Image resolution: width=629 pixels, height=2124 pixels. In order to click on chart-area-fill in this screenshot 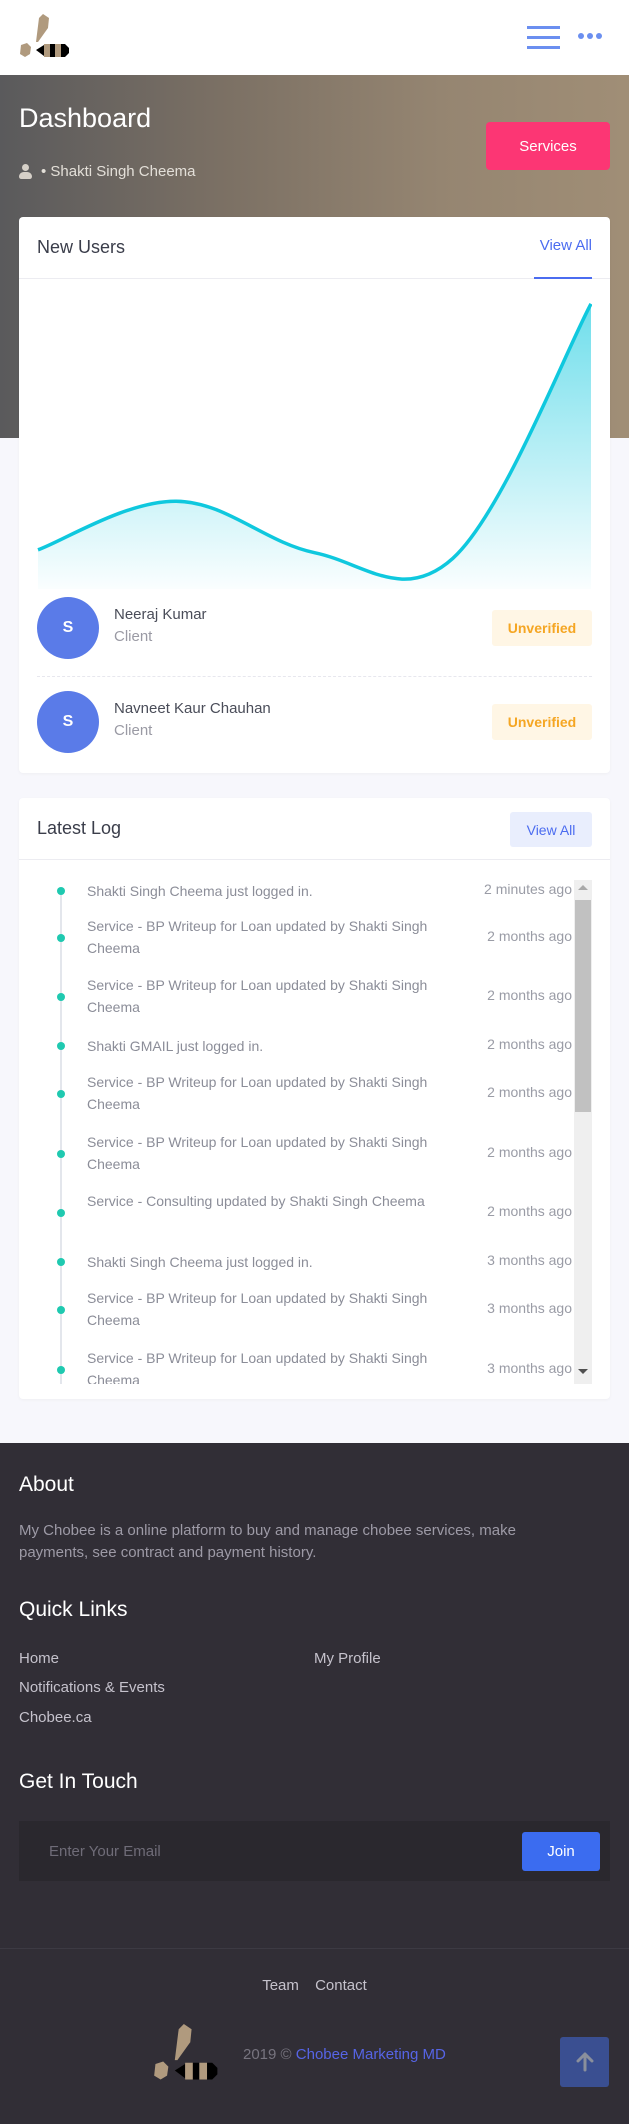, I will do `click(314, 446)`.